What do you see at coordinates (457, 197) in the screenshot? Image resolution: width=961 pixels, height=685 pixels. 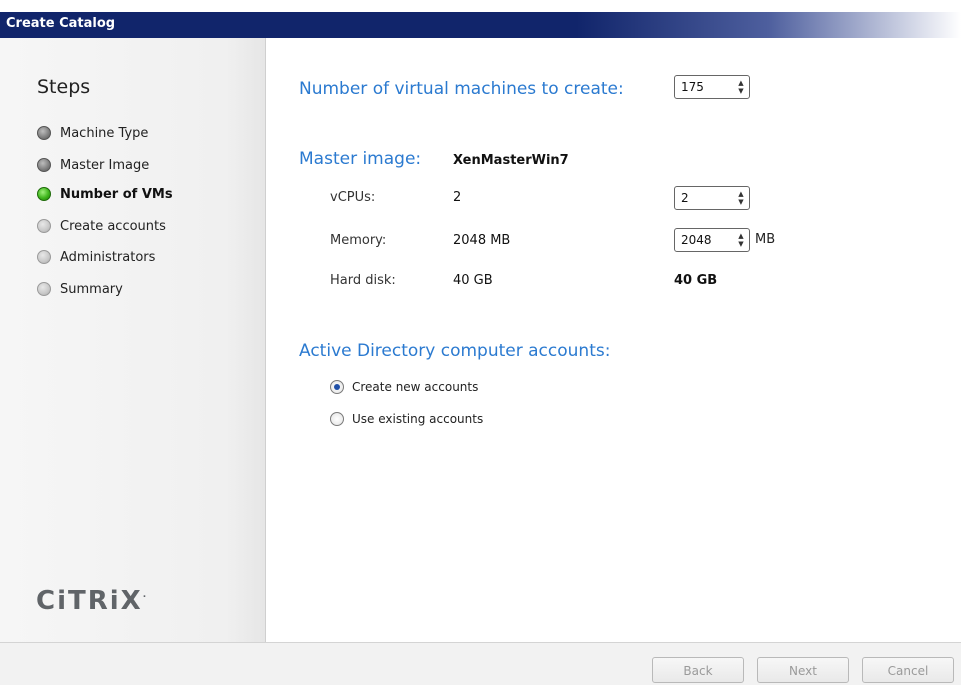 I see `vcpus-value: 2` at bounding box center [457, 197].